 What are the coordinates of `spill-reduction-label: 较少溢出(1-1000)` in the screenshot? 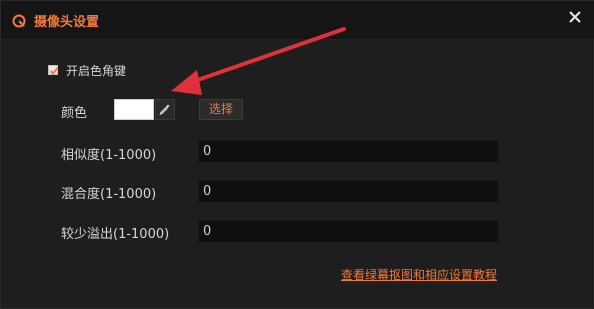 It's located at (115, 234).